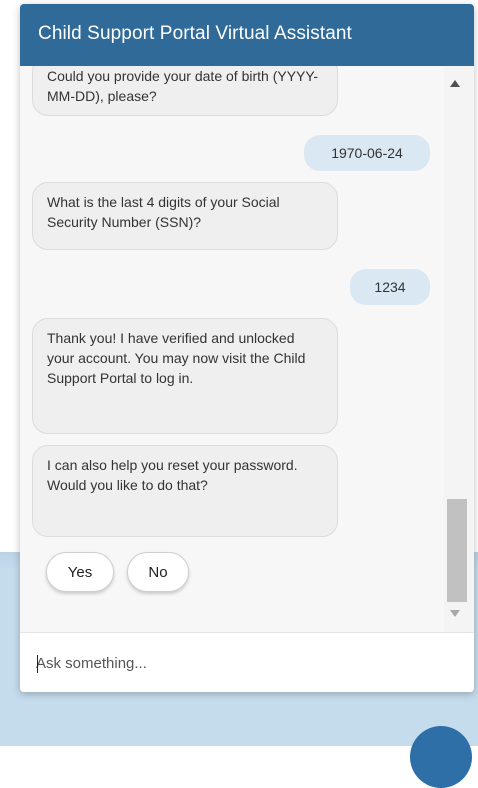 This screenshot has height=788, width=478. I want to click on message-text: 1970-06-24, so click(367, 153).